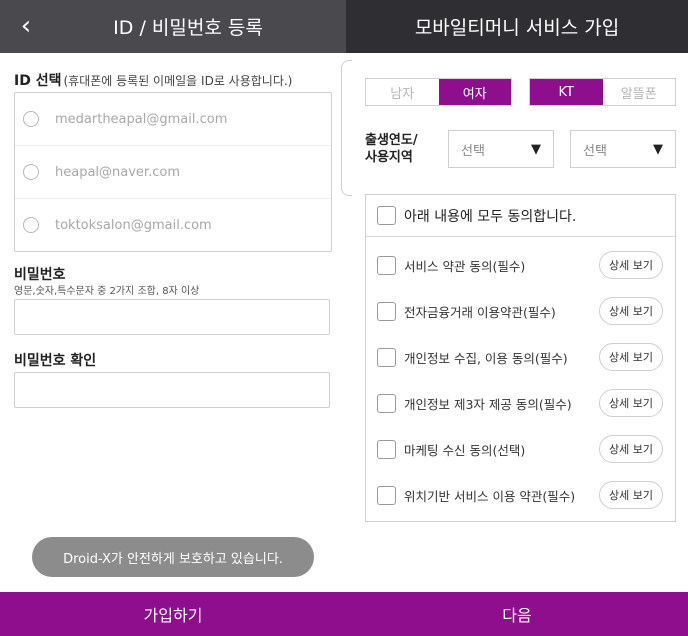 This screenshot has width=688, height=636. Describe the element at coordinates (391, 140) in the screenshot. I see `birth-label-line1: 출생연도/` at that location.